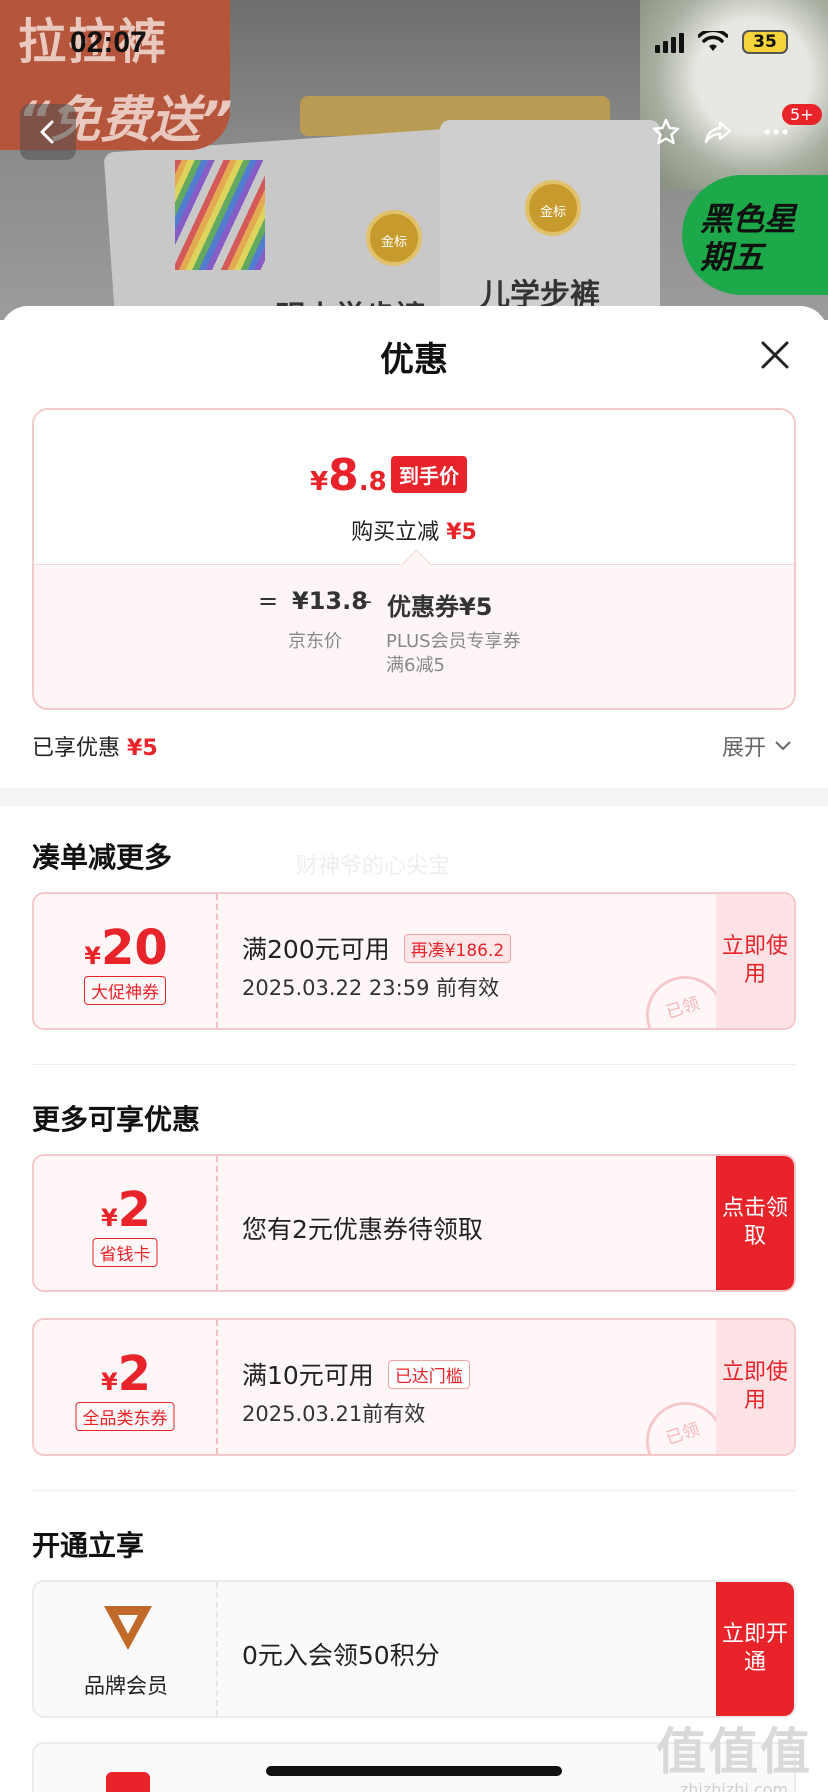  What do you see at coordinates (755, 1649) in the screenshot?
I see `open-membership-button: 立即开通` at bounding box center [755, 1649].